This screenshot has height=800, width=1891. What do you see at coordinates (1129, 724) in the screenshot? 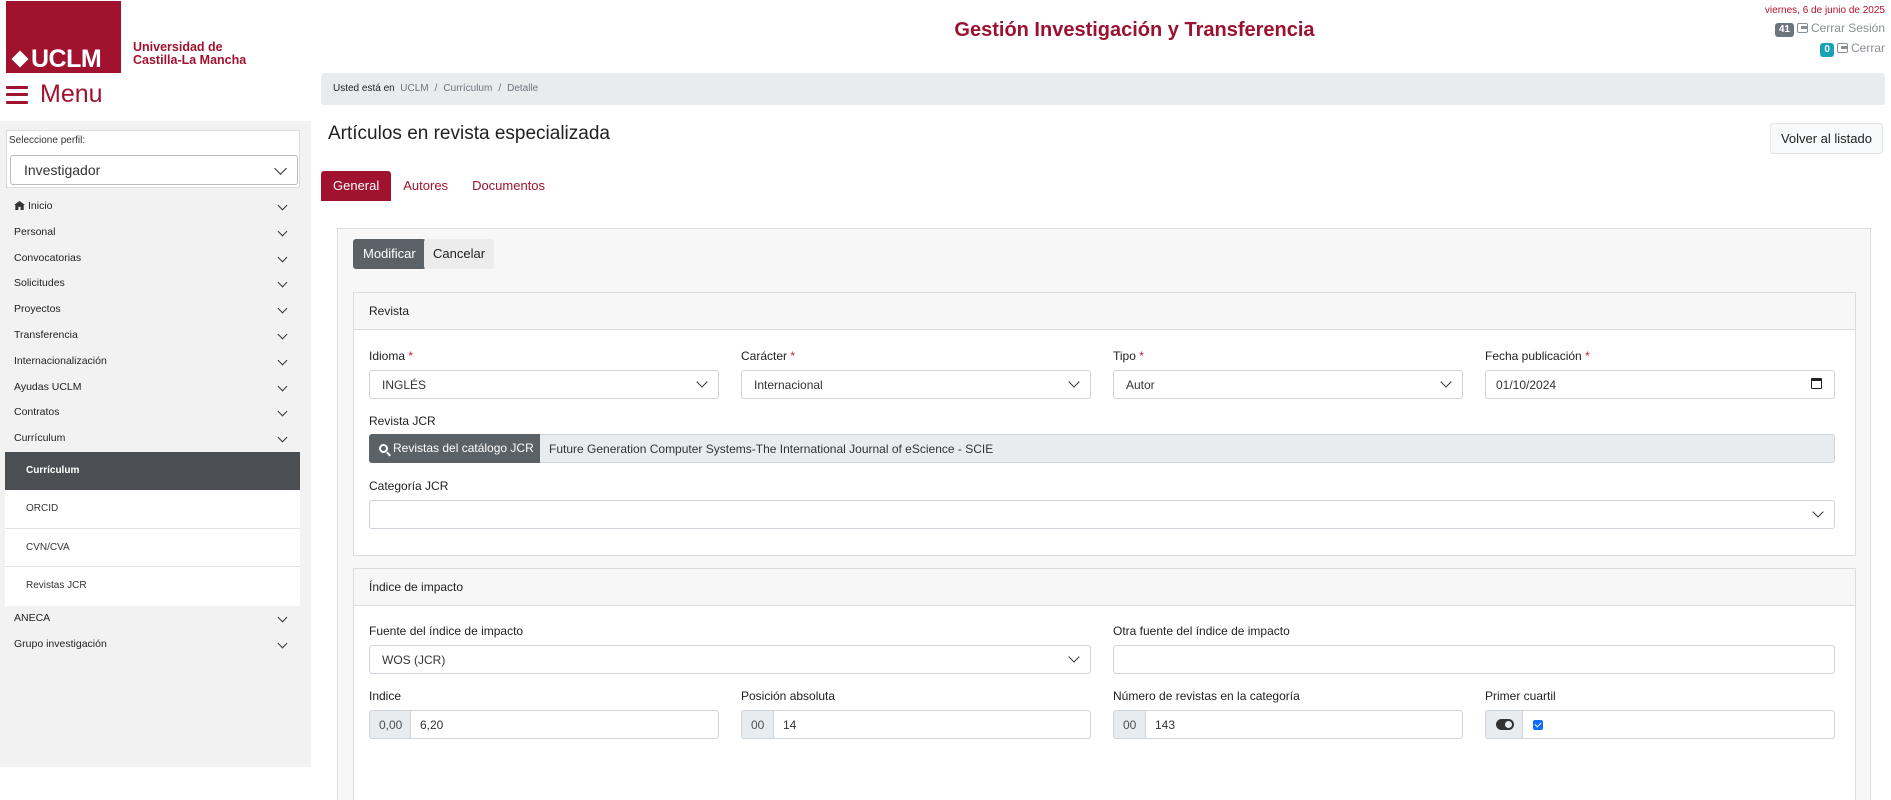
I see `numero-revistas-prefix: 00` at bounding box center [1129, 724].